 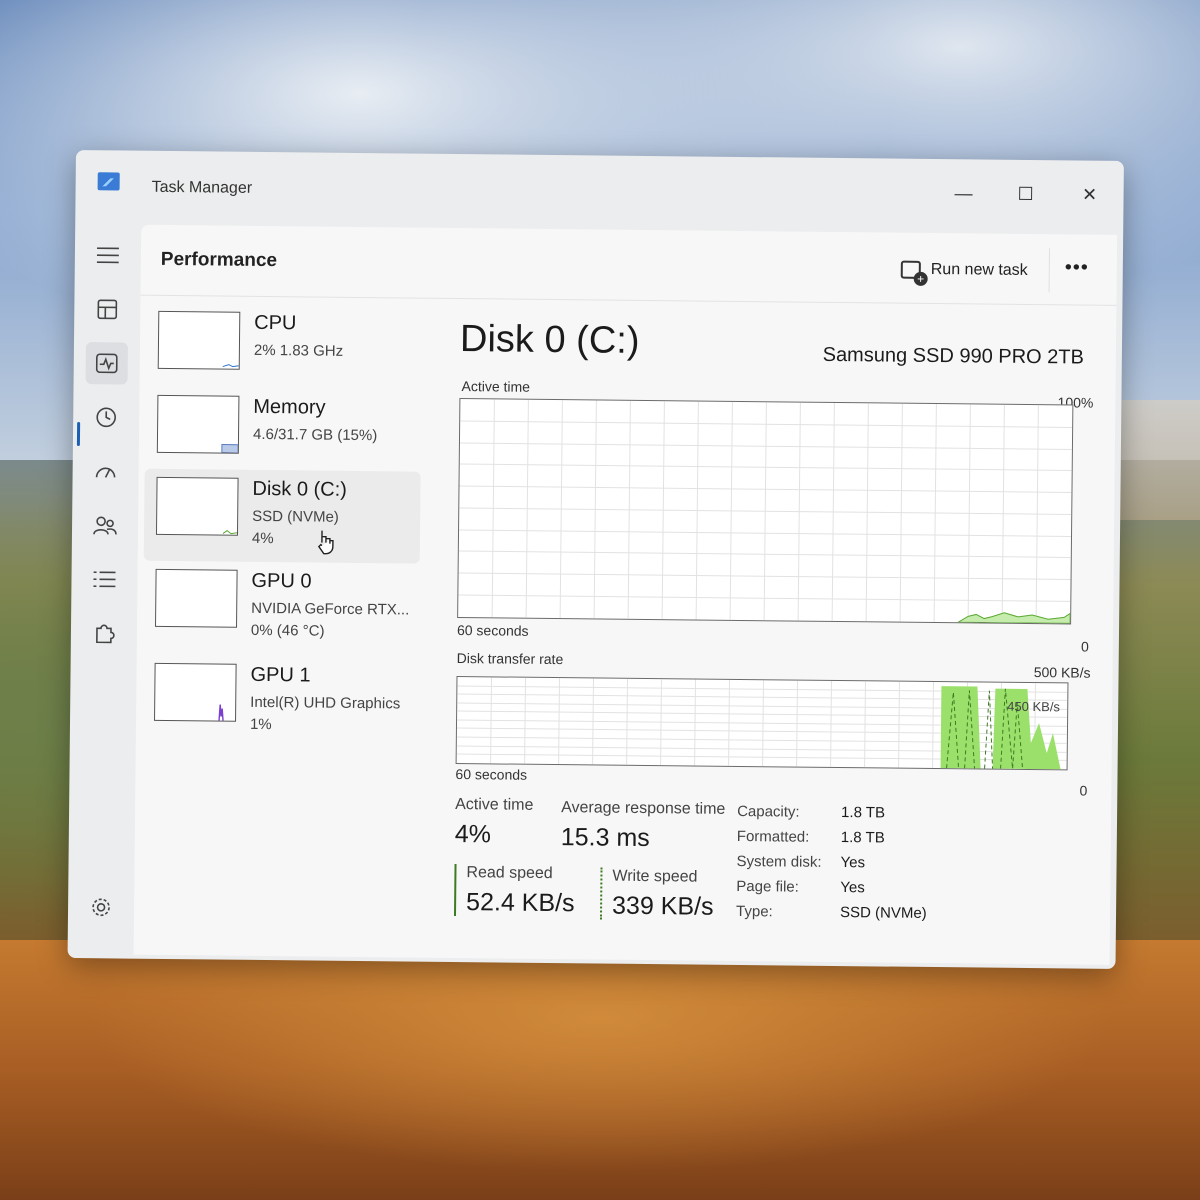 I want to click on page-title: Performance, so click(x=219, y=260).